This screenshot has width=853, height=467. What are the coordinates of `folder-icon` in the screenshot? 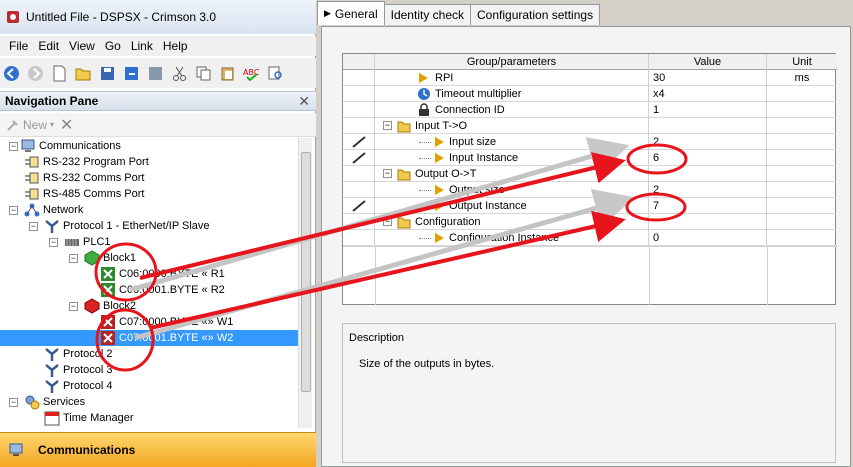 It's located at (404, 127).